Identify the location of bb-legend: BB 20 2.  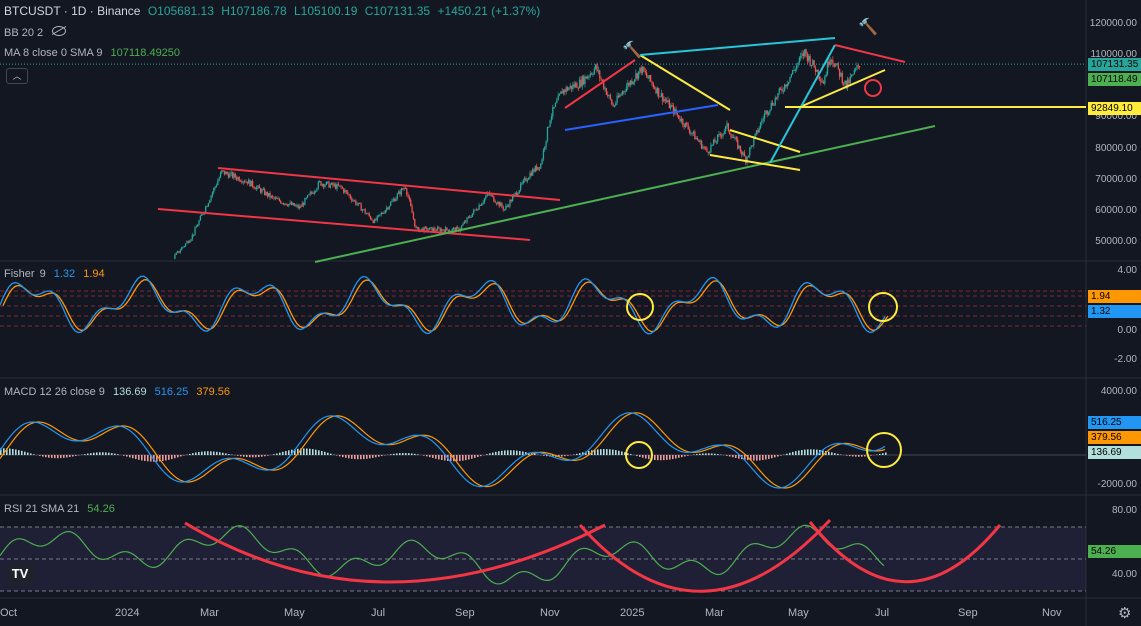
(26, 33).